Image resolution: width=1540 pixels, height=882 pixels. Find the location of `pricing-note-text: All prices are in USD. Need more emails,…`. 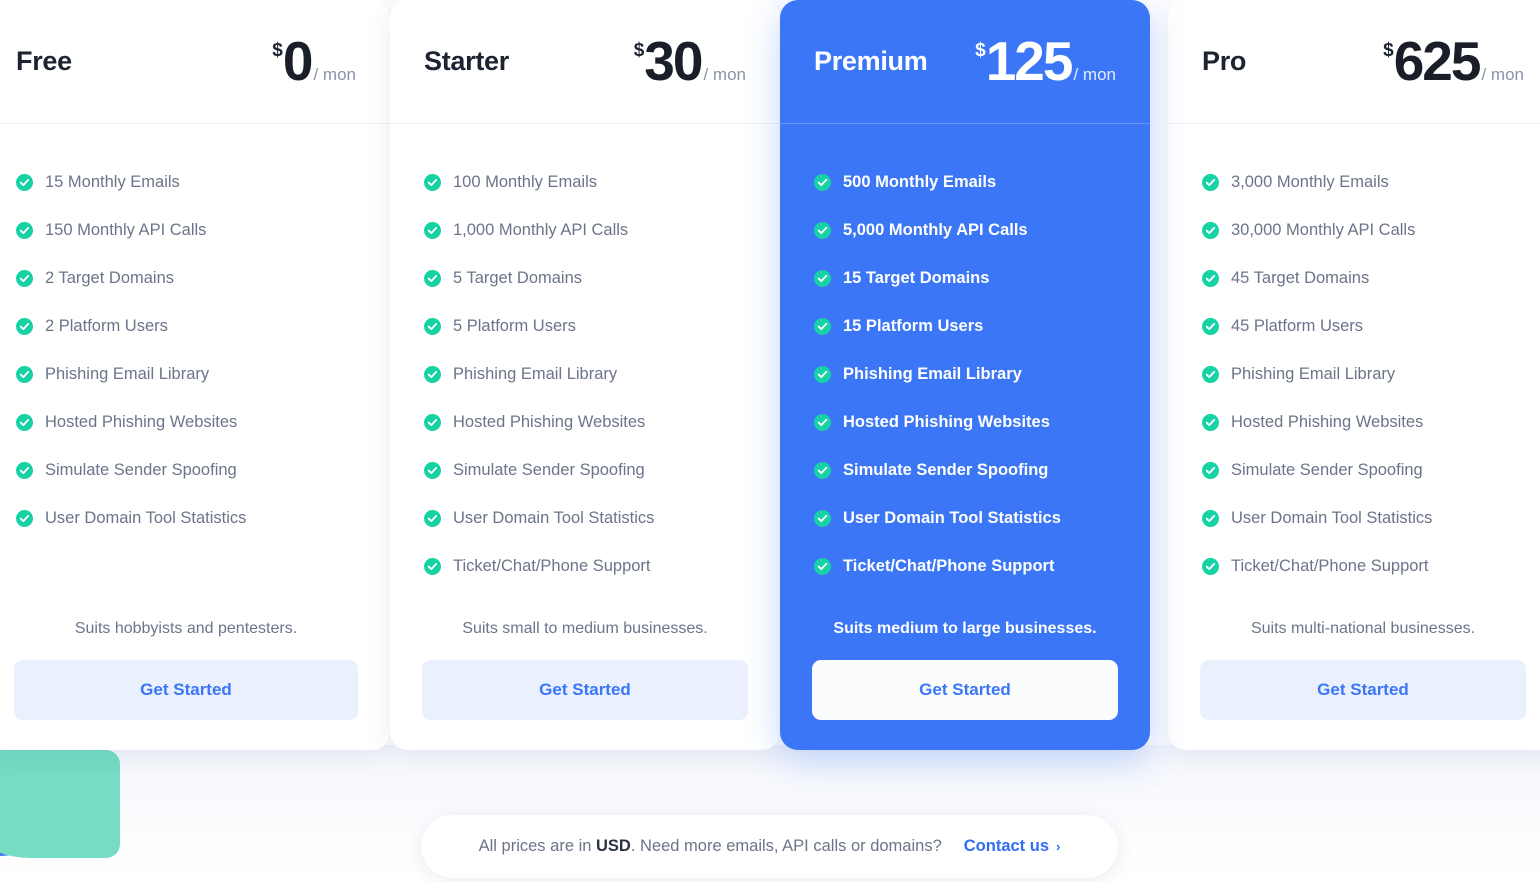

pricing-note-text: All prices are in USD. Need more emails,… is located at coordinates (710, 846).